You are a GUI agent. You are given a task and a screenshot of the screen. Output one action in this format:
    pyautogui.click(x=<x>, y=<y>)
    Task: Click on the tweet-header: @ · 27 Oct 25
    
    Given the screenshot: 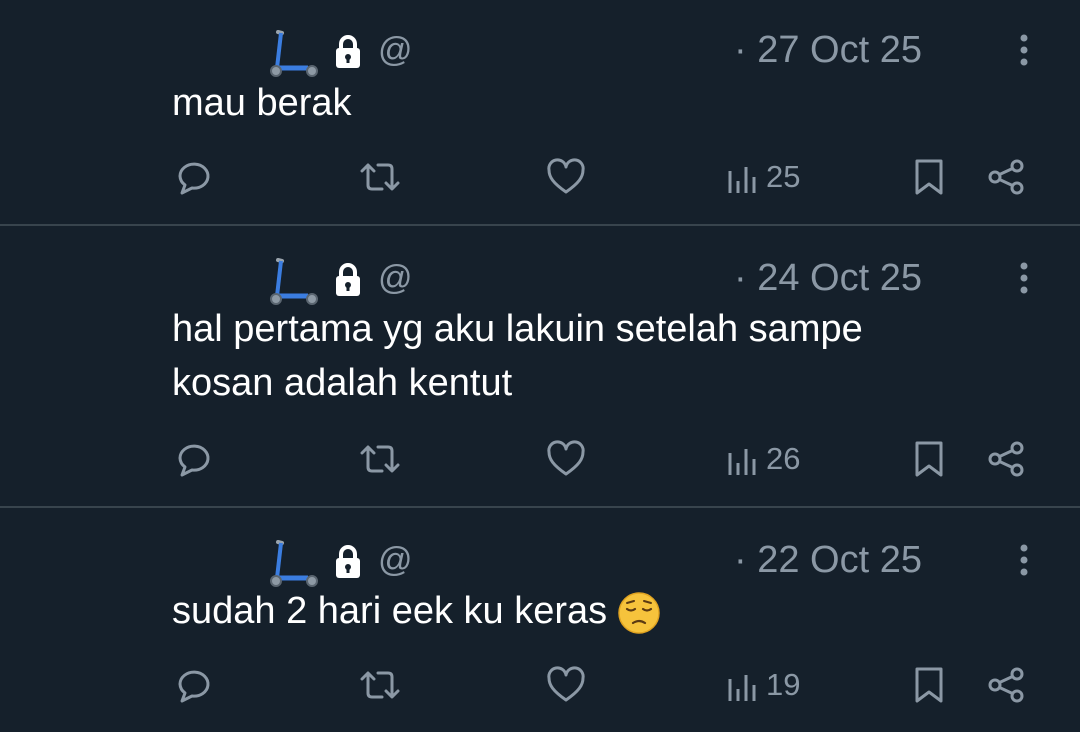 What is the action you would take?
    pyautogui.click(x=540, y=54)
    